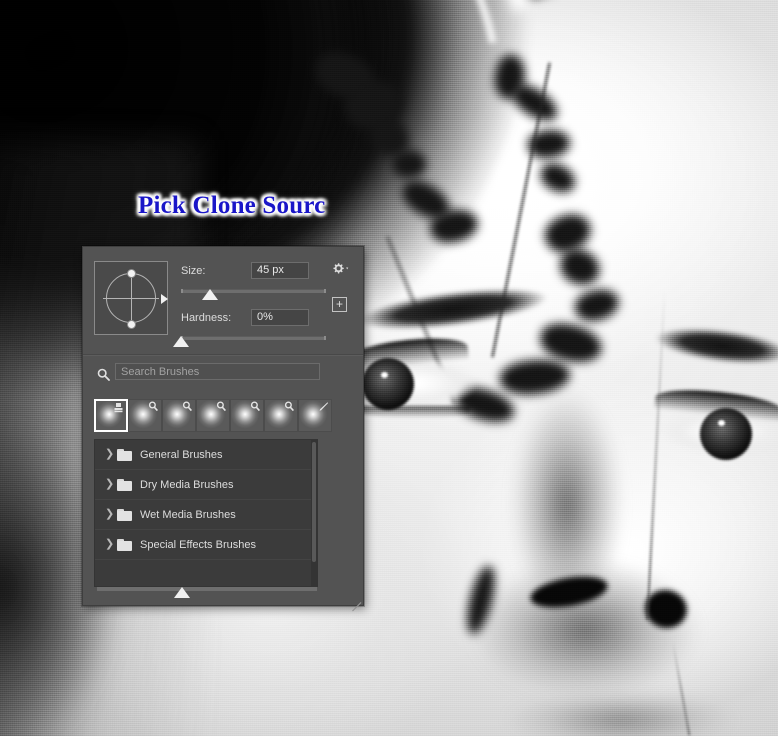 This screenshot has height=736, width=778. What do you see at coordinates (325, 291) in the screenshot?
I see `size-track-cap-right` at bounding box center [325, 291].